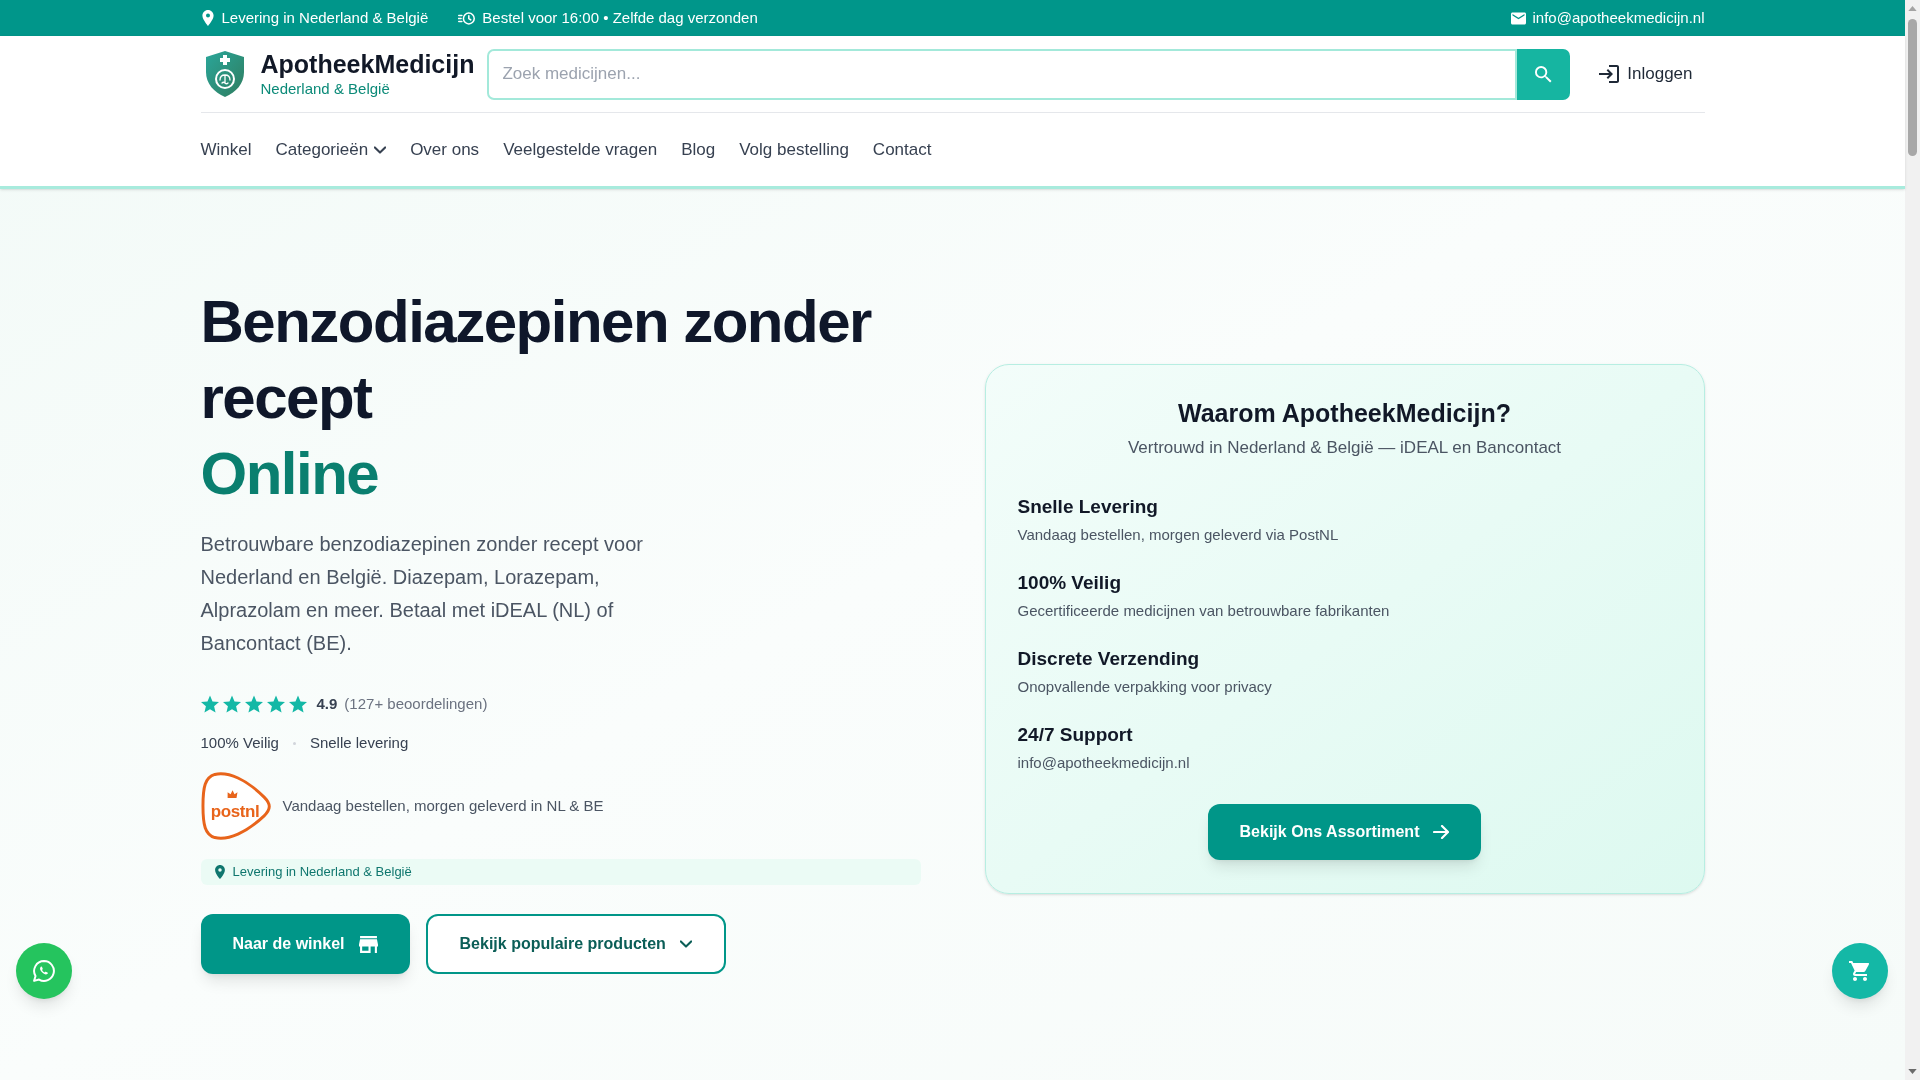 The height and width of the screenshot is (1080, 1920). What do you see at coordinates (467, 18) in the screenshot?
I see `clock-icon` at bounding box center [467, 18].